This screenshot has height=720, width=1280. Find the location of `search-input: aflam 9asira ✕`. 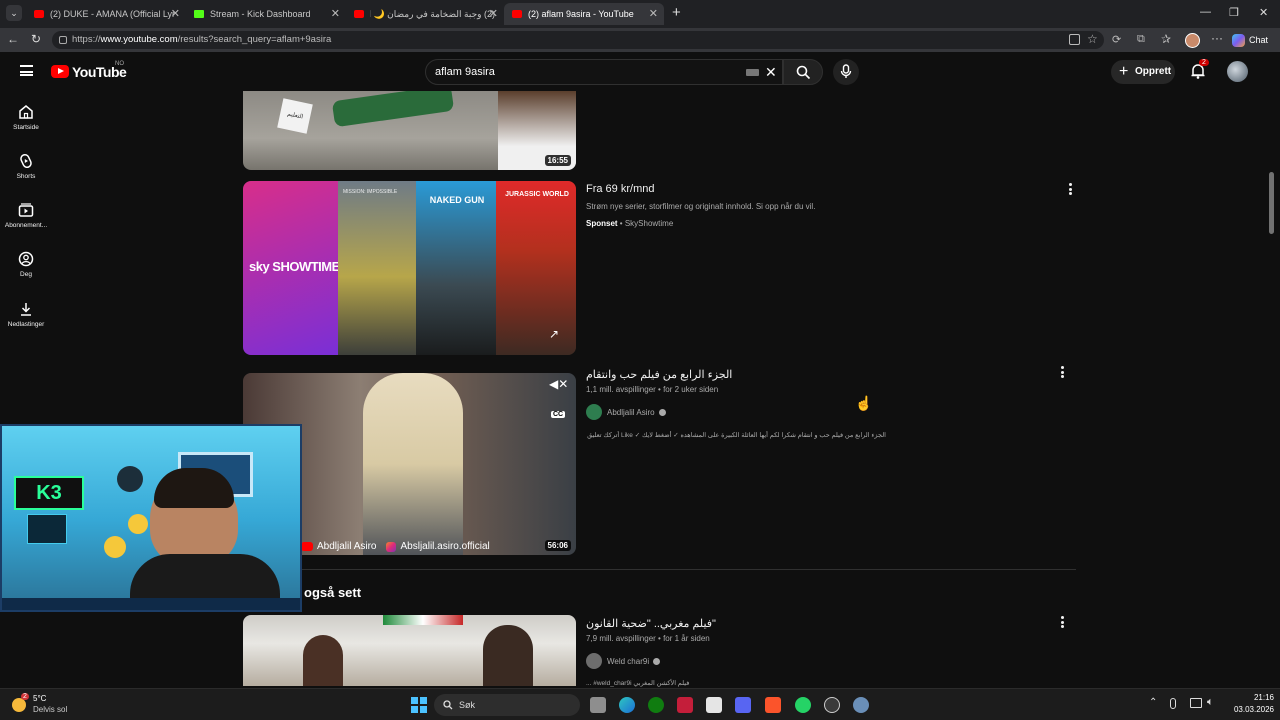

search-input: aflam 9asira ✕ is located at coordinates (604, 72).